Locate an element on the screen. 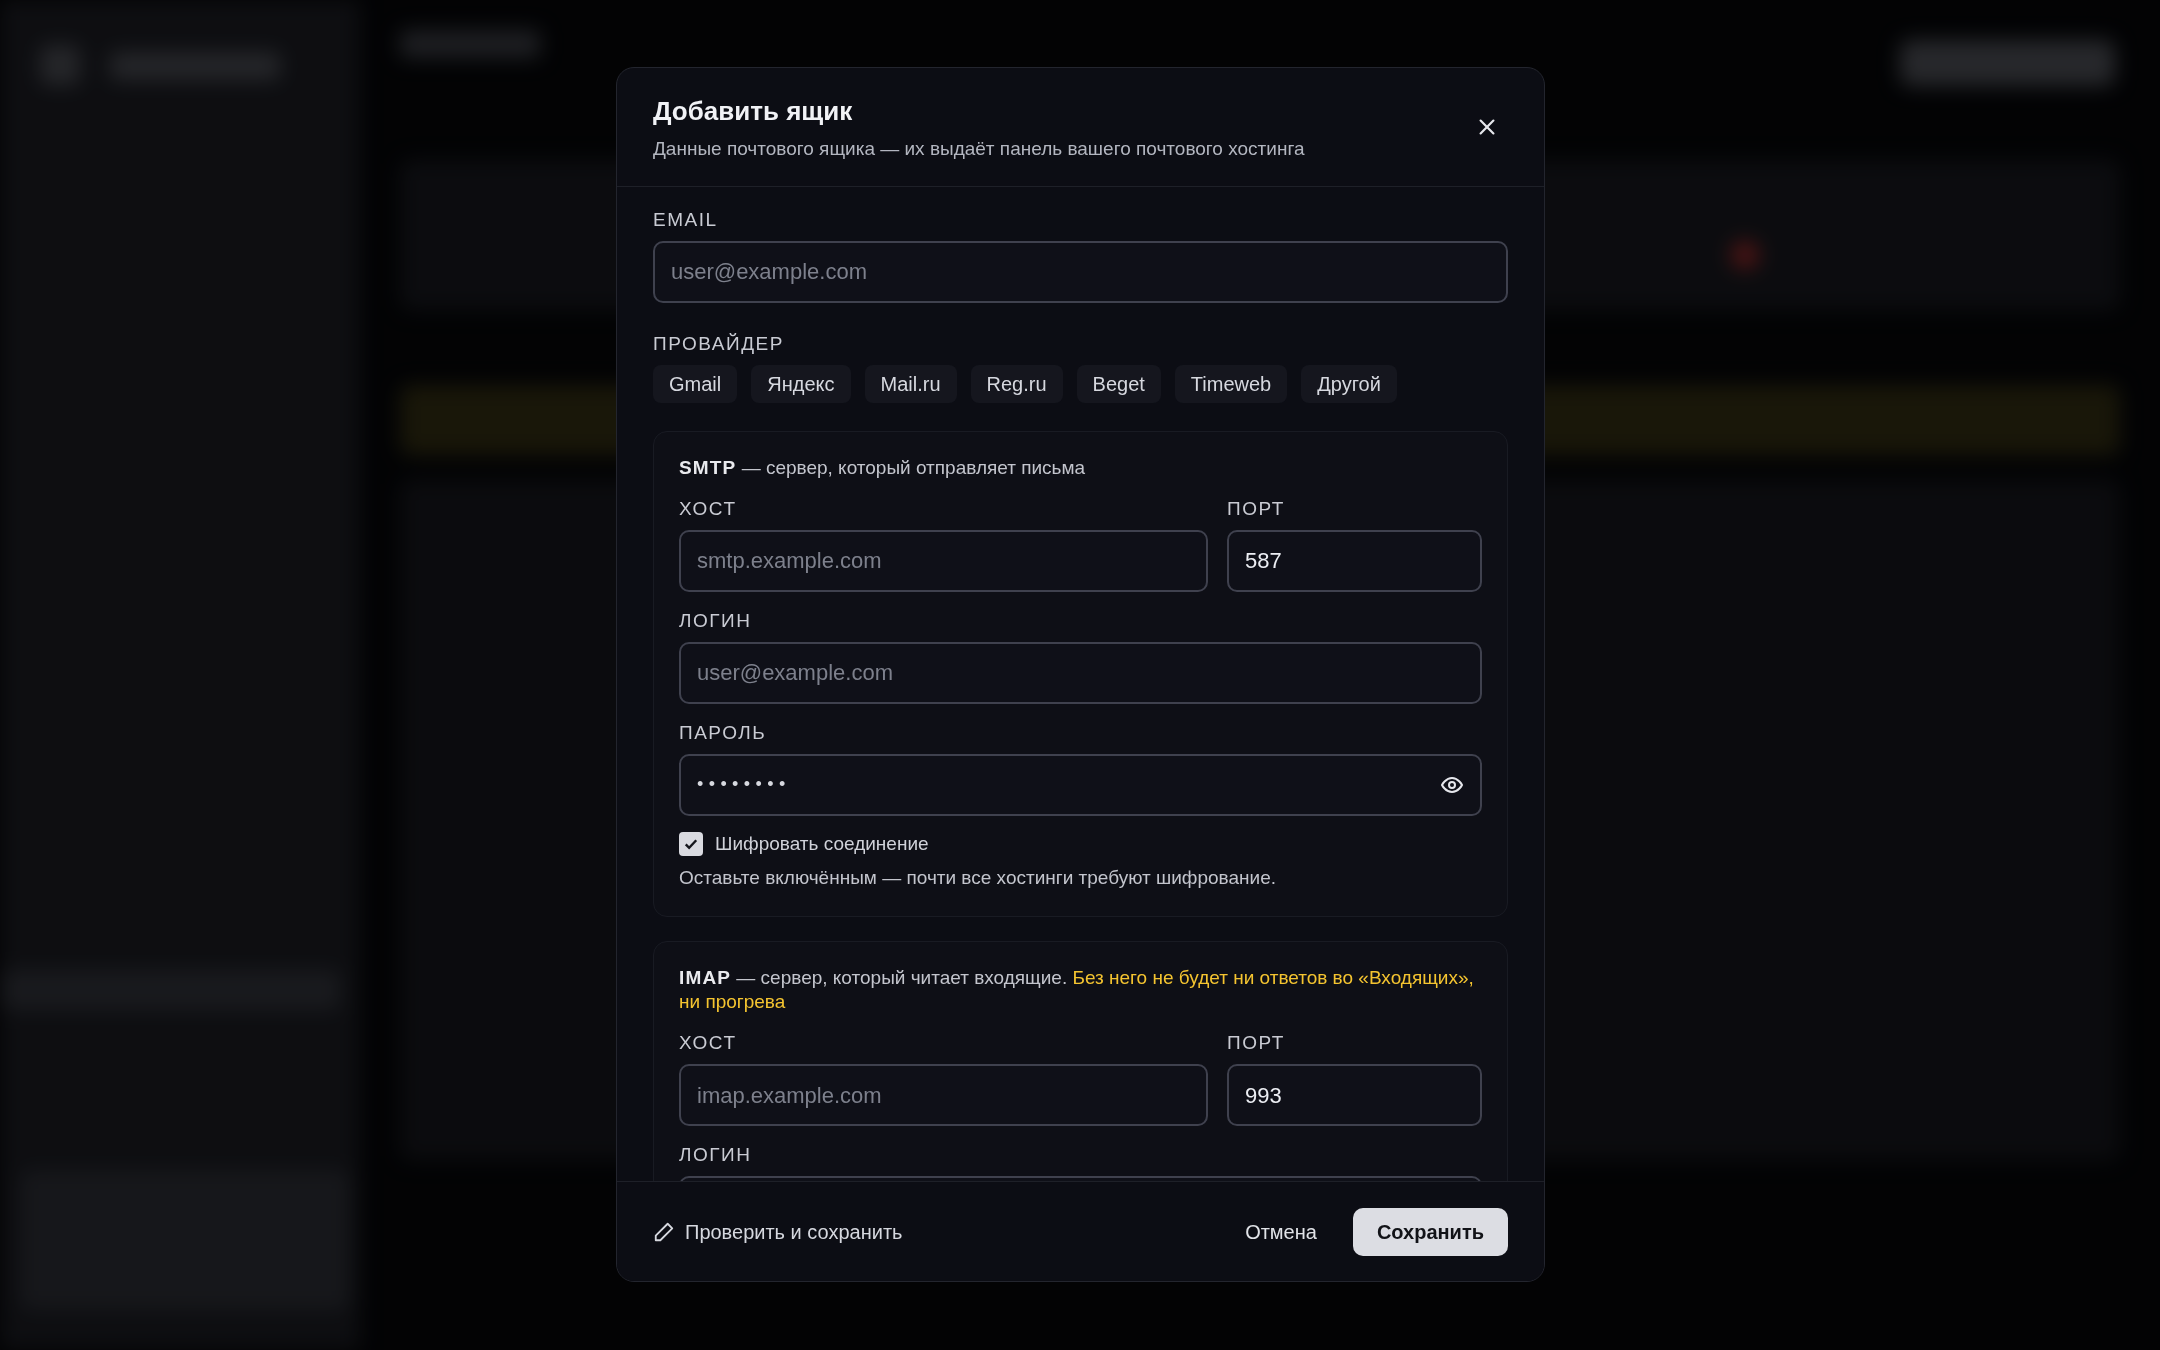 Image resolution: width=2160 pixels, height=1350 pixels. login-field: user@example.com is located at coordinates (1080, 672).